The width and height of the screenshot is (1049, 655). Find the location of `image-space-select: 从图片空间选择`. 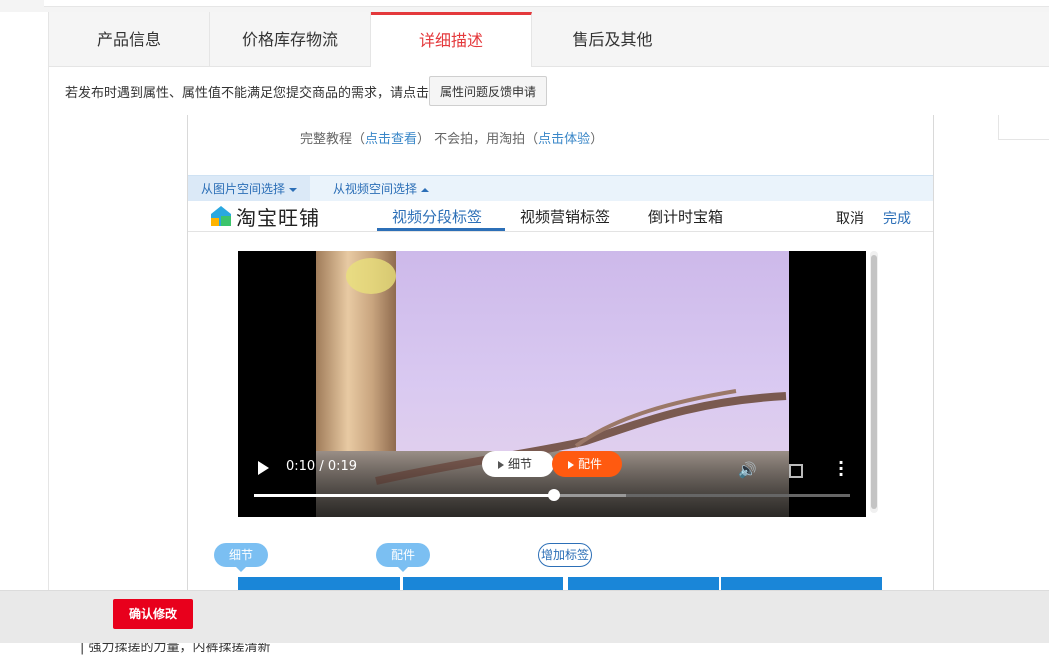

image-space-select: 从图片空间选择 is located at coordinates (249, 189).